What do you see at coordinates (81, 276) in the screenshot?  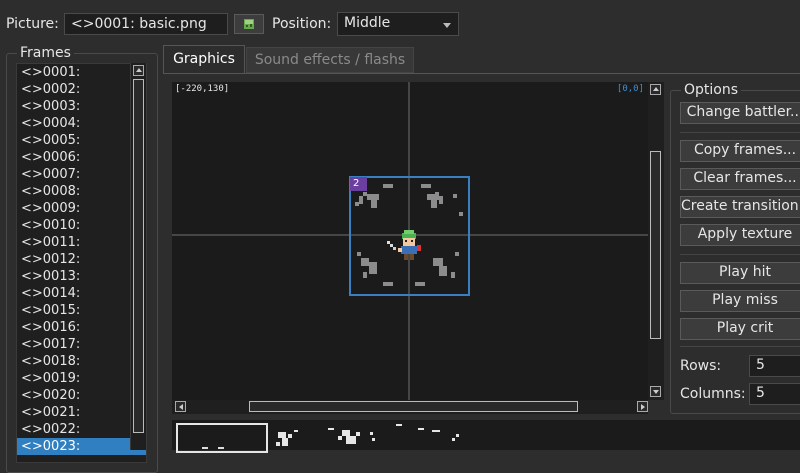 I see `list-item: <>0013:` at bounding box center [81, 276].